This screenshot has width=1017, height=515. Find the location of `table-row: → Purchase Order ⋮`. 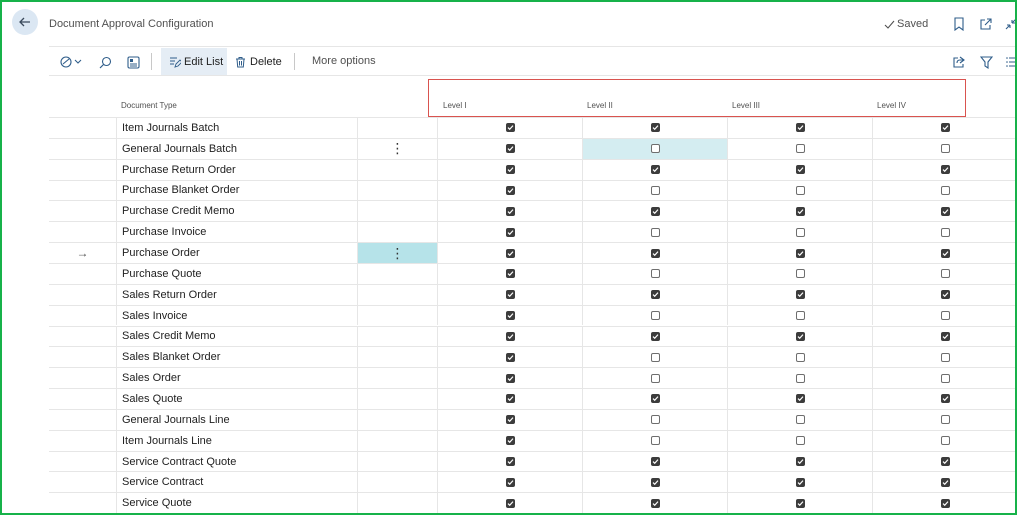

table-row: → Purchase Order ⋮ is located at coordinates (532, 252).